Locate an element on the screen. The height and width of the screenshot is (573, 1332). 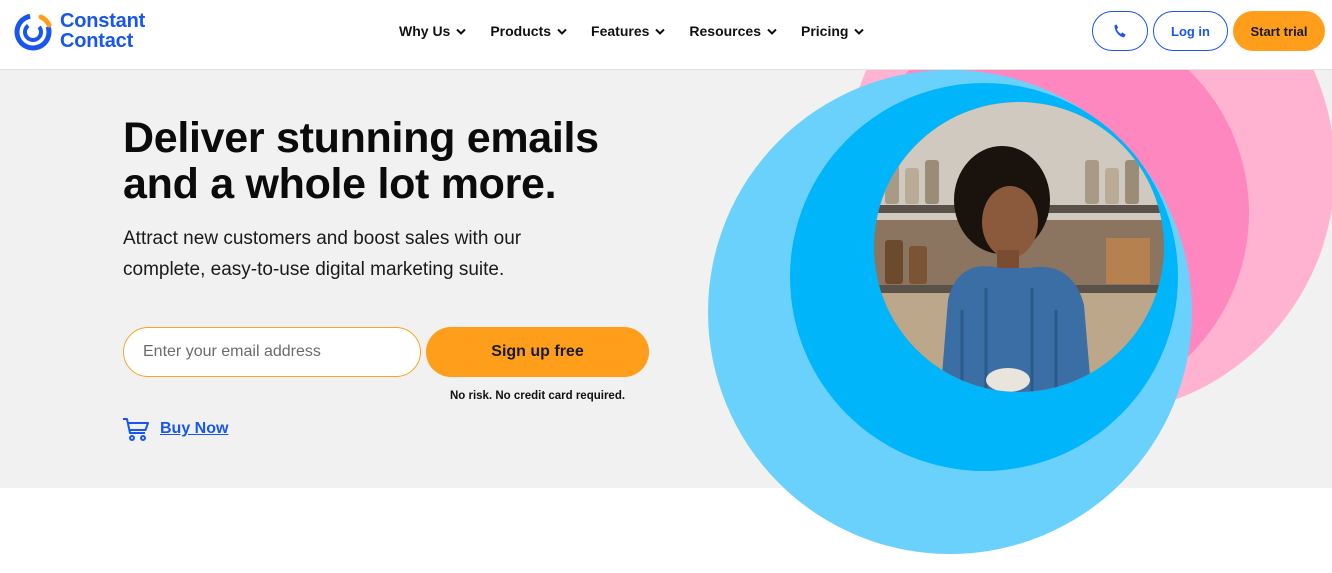
phone-icon is located at coordinates (1120, 31).